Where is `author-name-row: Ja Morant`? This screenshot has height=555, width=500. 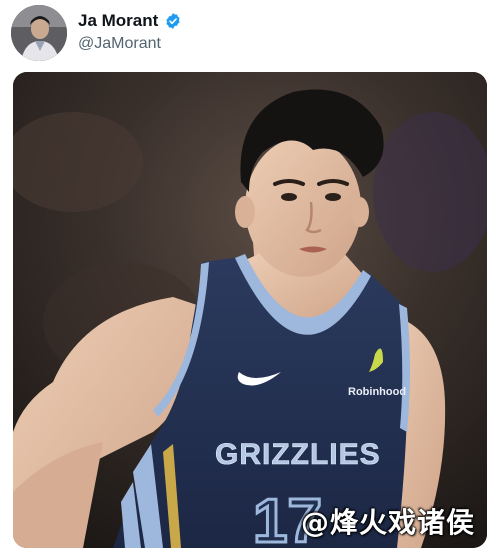 author-name-row: Ja Morant is located at coordinates (130, 21).